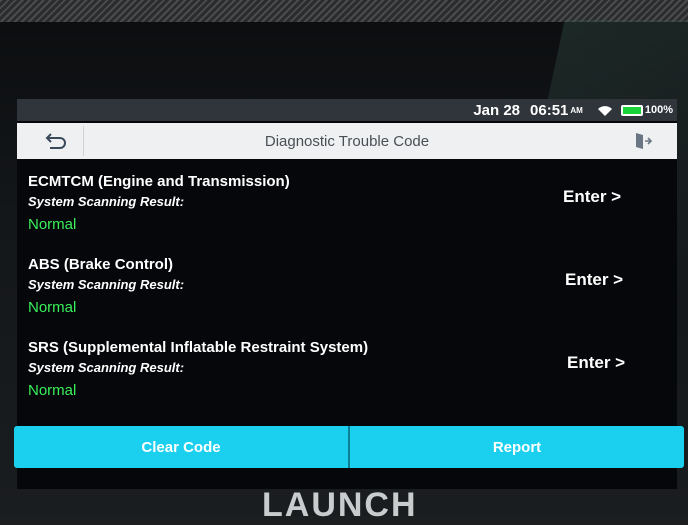 This screenshot has width=688, height=525. What do you see at coordinates (347, 110) in the screenshot?
I see `status-bar: Jan 28 06:51 AM 100%` at bounding box center [347, 110].